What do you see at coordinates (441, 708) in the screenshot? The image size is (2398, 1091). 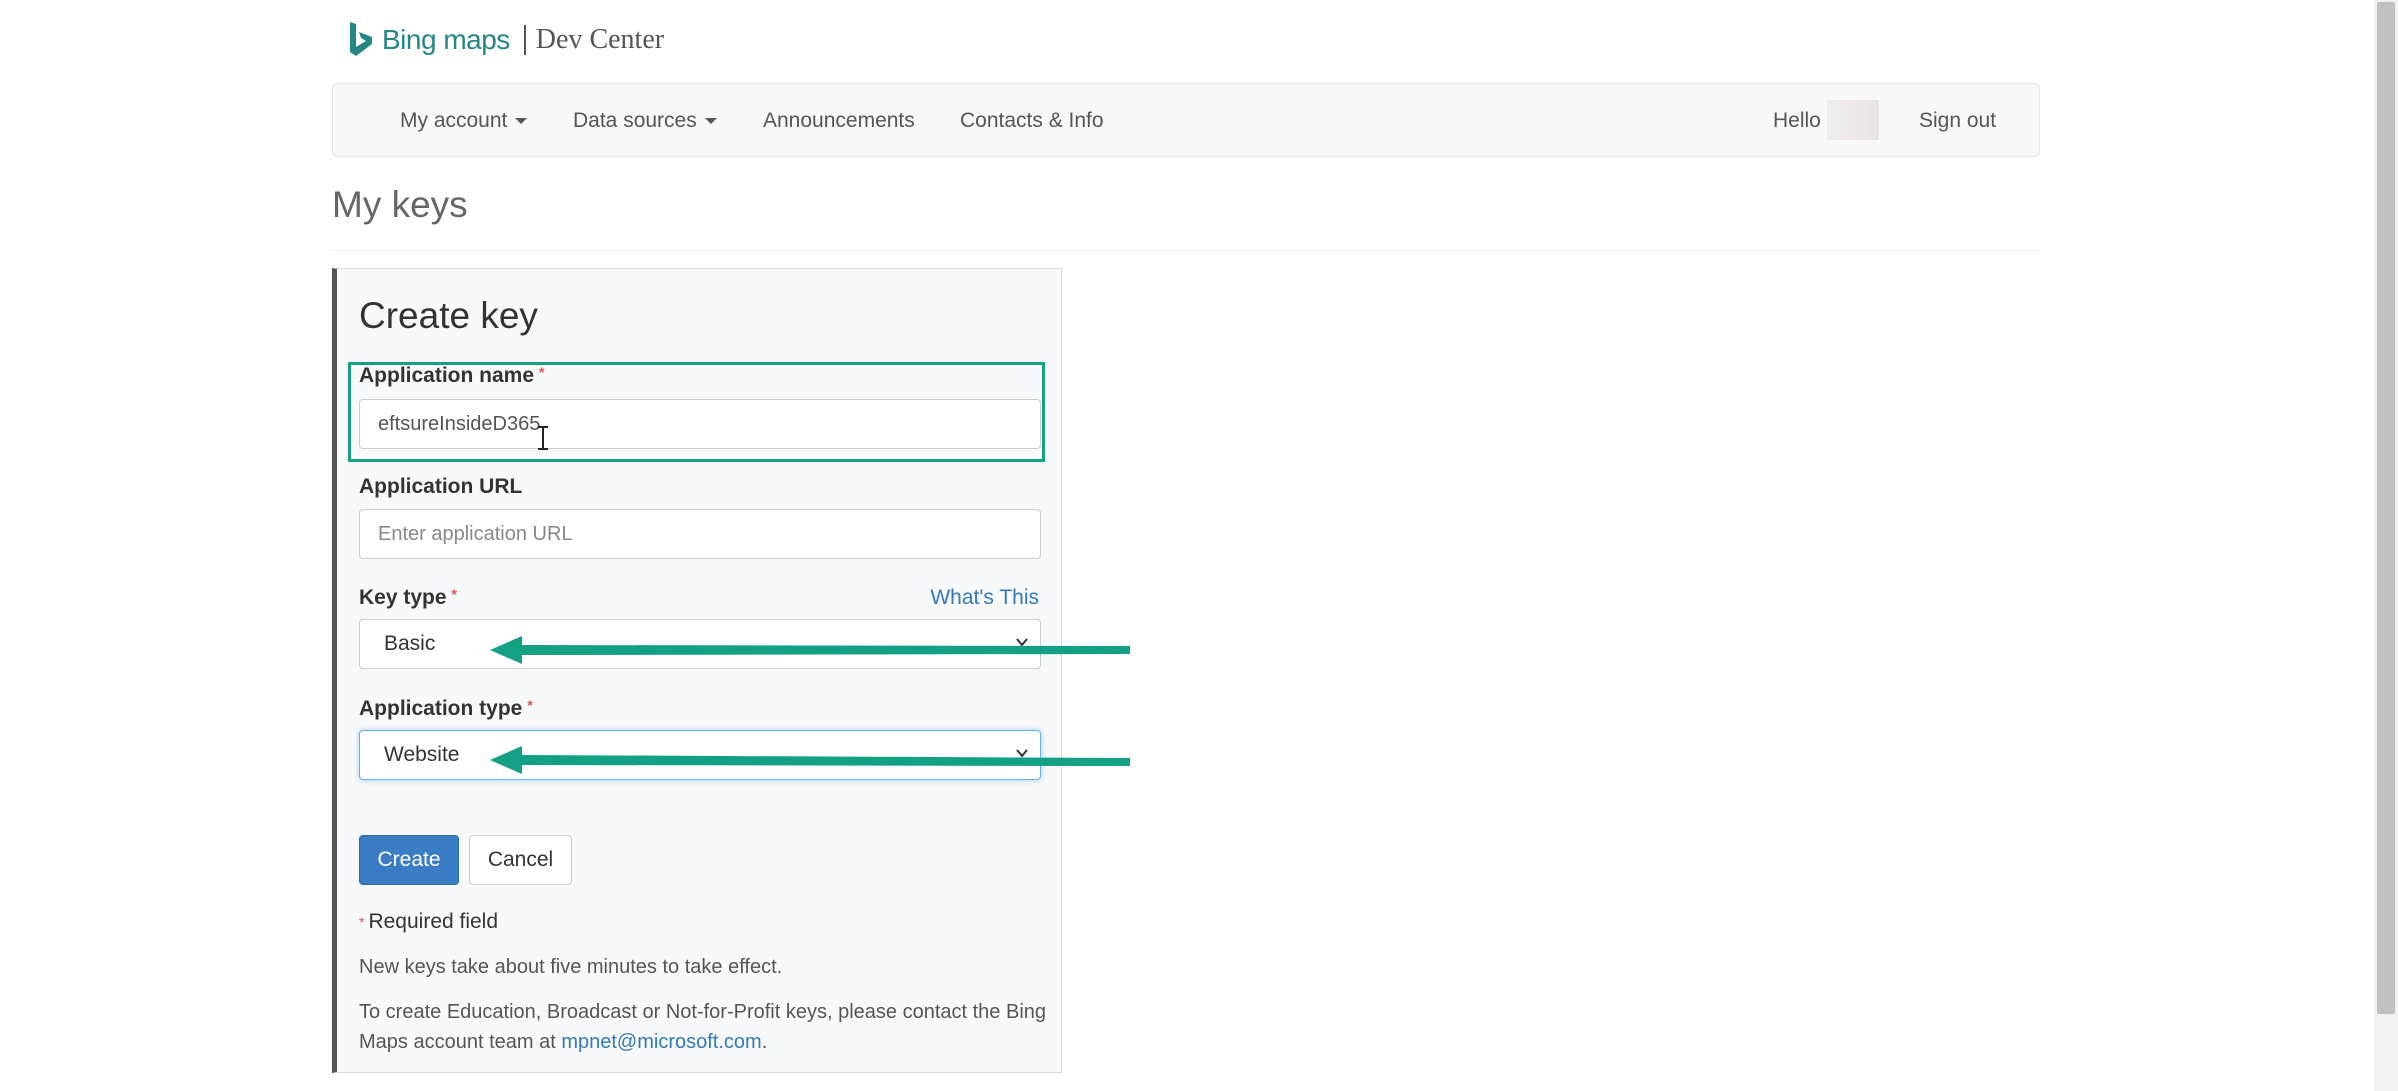 I see `app-type-label-text: Application type` at bounding box center [441, 708].